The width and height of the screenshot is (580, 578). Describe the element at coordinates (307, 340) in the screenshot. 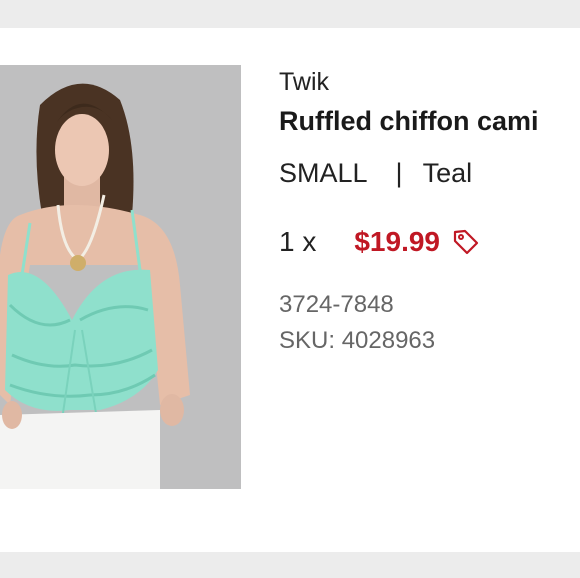

I see `sku-label: SKU:` at that location.